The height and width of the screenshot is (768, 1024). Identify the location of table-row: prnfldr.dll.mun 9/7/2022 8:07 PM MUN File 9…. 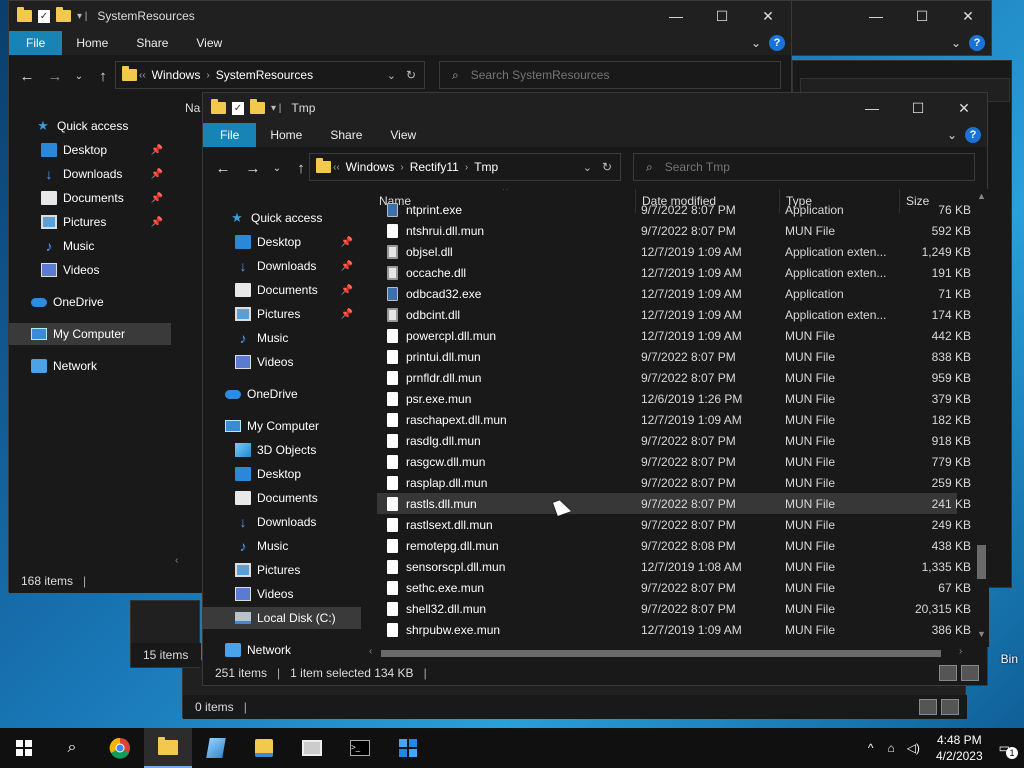
(674, 377).